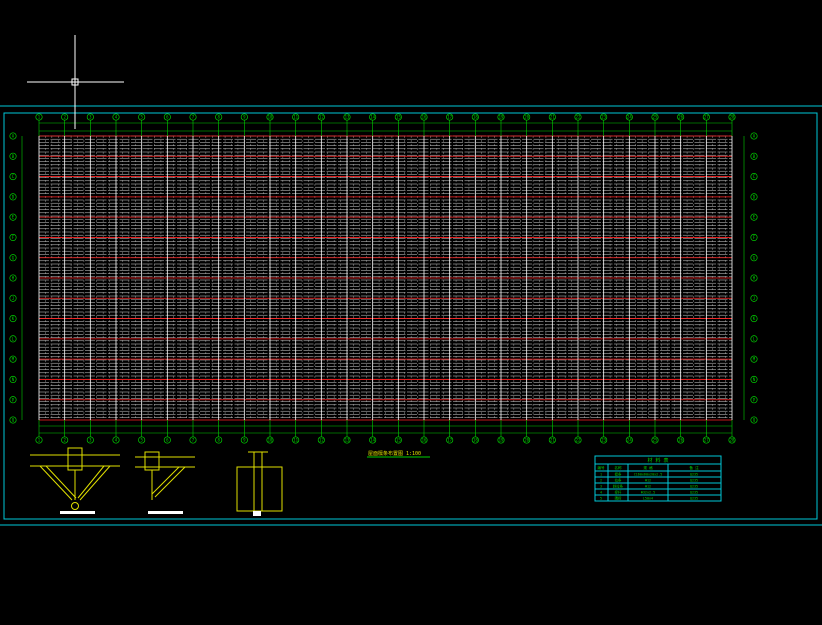 This screenshot has width=822, height=625. Describe the element at coordinates (618, 486) in the screenshot. I see `table-cell: 斜拉条` at that location.